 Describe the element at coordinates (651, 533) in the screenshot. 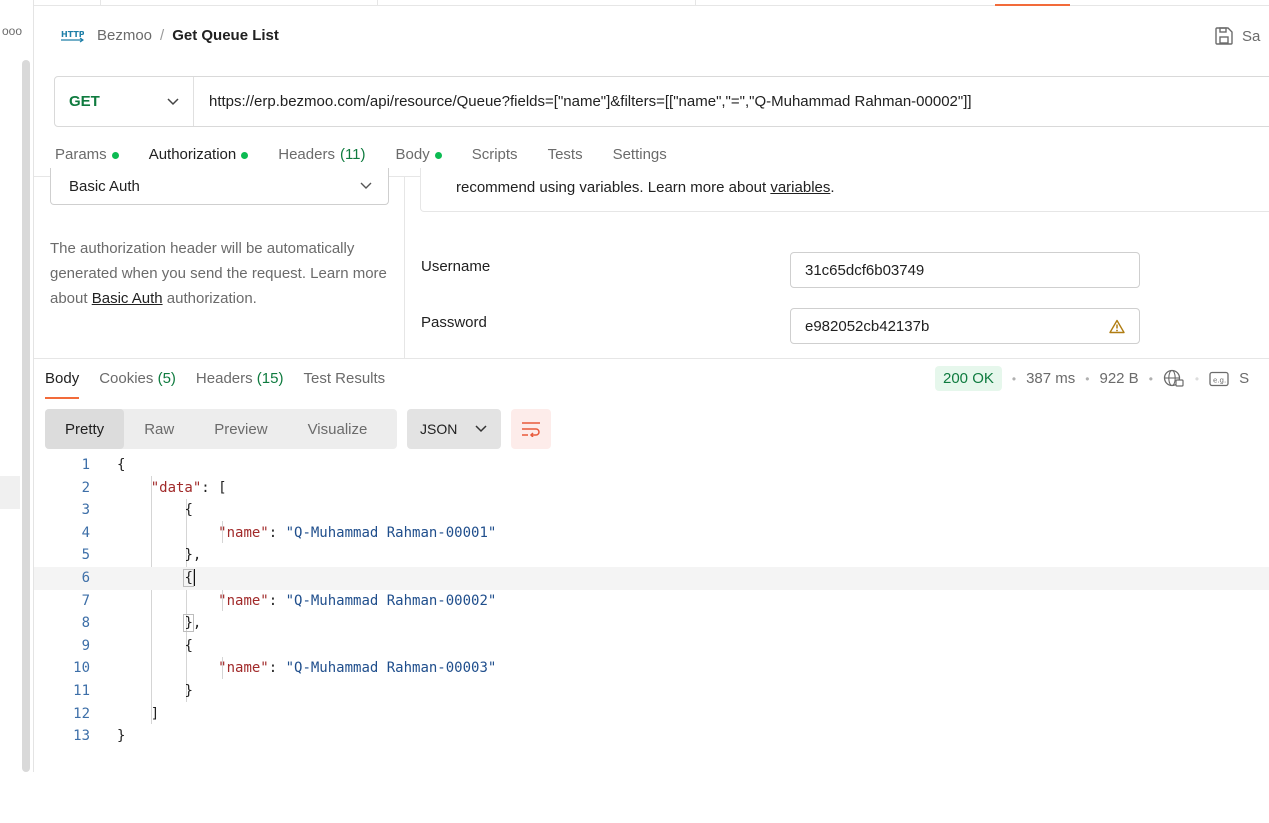

I see `code-line: 4 "name": "Q-Muhammad Rahman-00001"` at that location.